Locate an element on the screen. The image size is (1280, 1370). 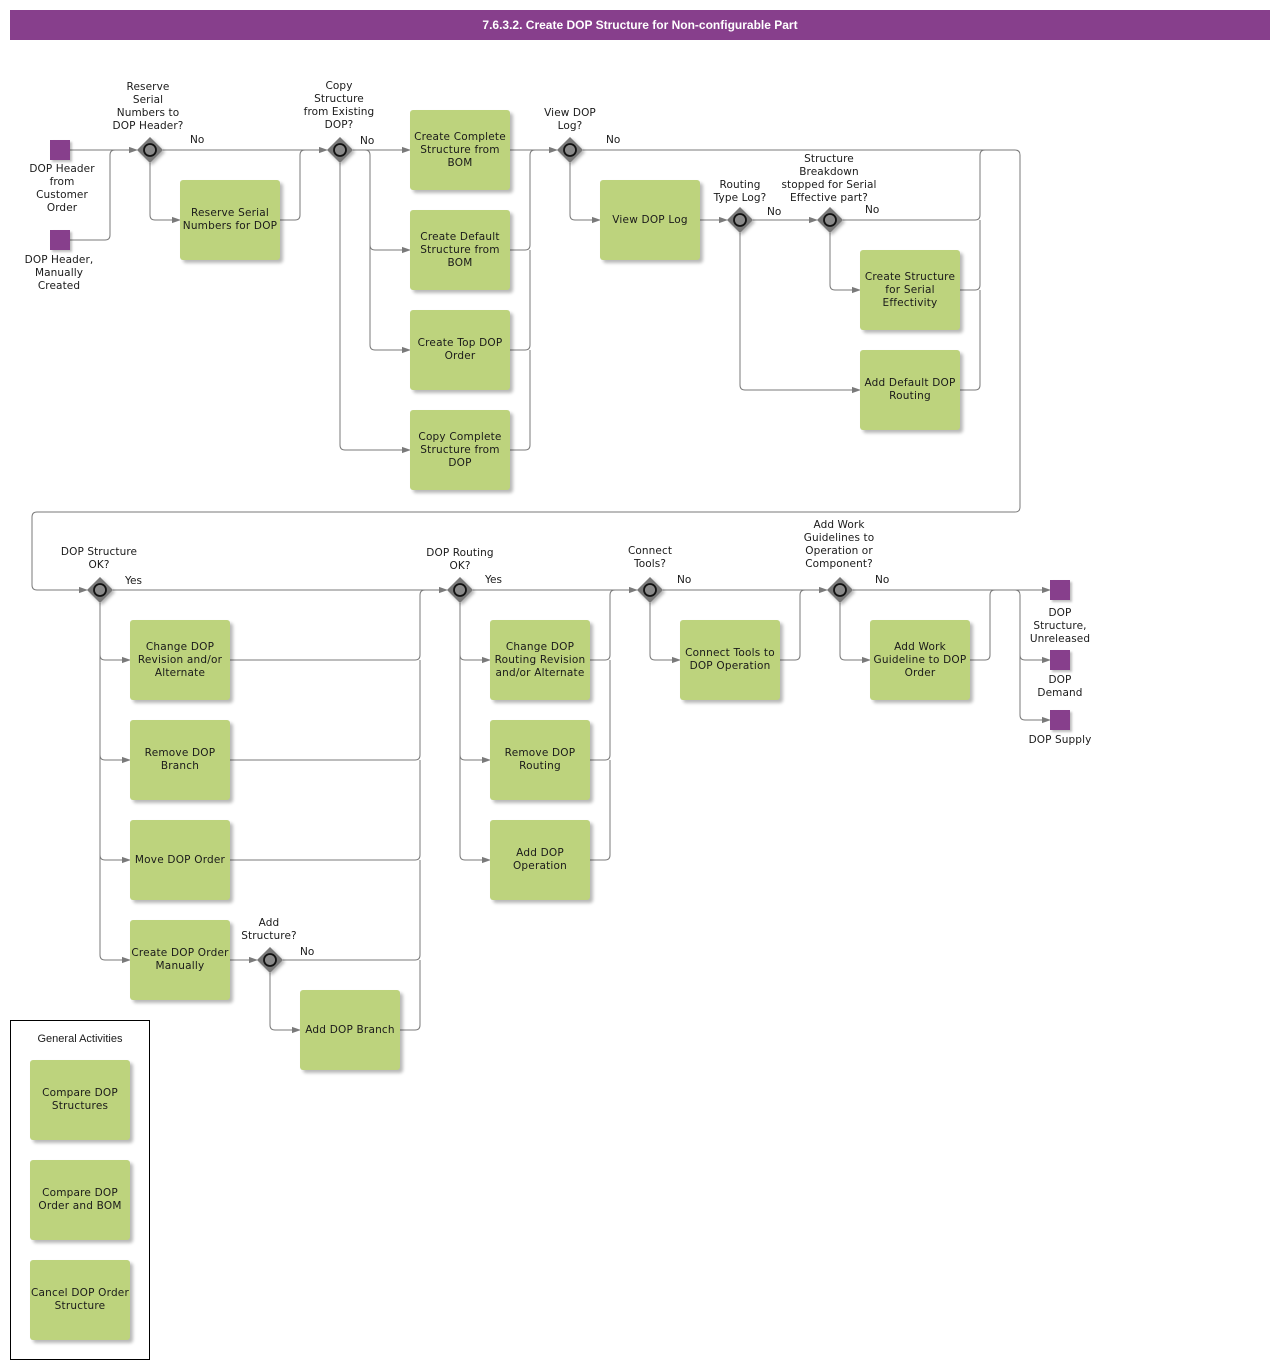
start-event-customer-order is located at coordinates (60, 150).